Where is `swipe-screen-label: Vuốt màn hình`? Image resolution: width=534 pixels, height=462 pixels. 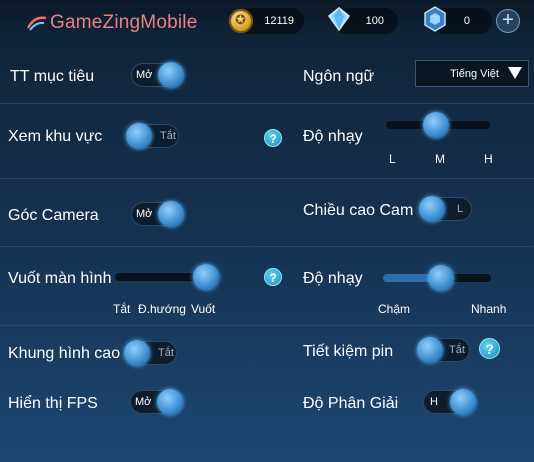 swipe-screen-label: Vuốt màn hình is located at coordinates (60, 278).